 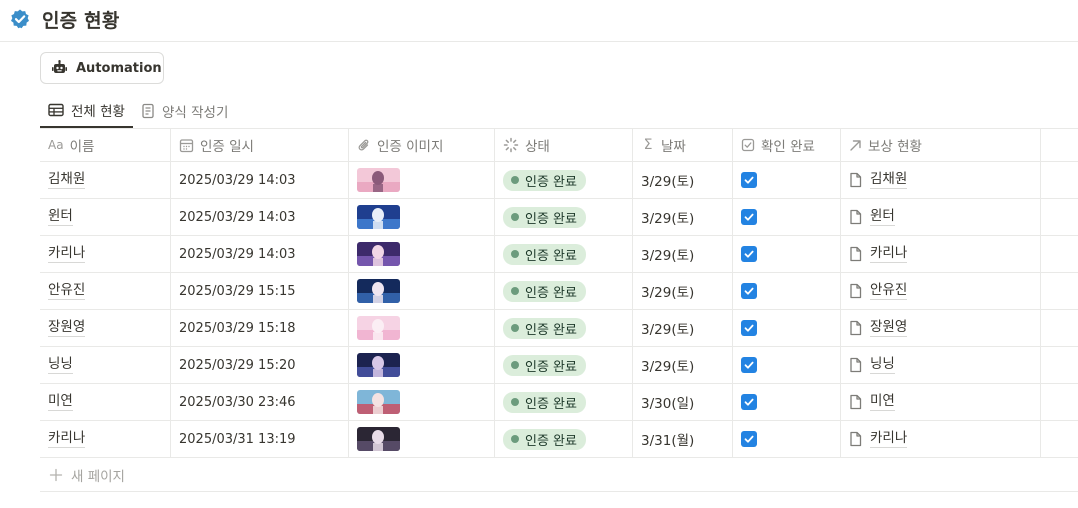 What do you see at coordinates (1059, 217) in the screenshot?
I see `empty-cell` at bounding box center [1059, 217].